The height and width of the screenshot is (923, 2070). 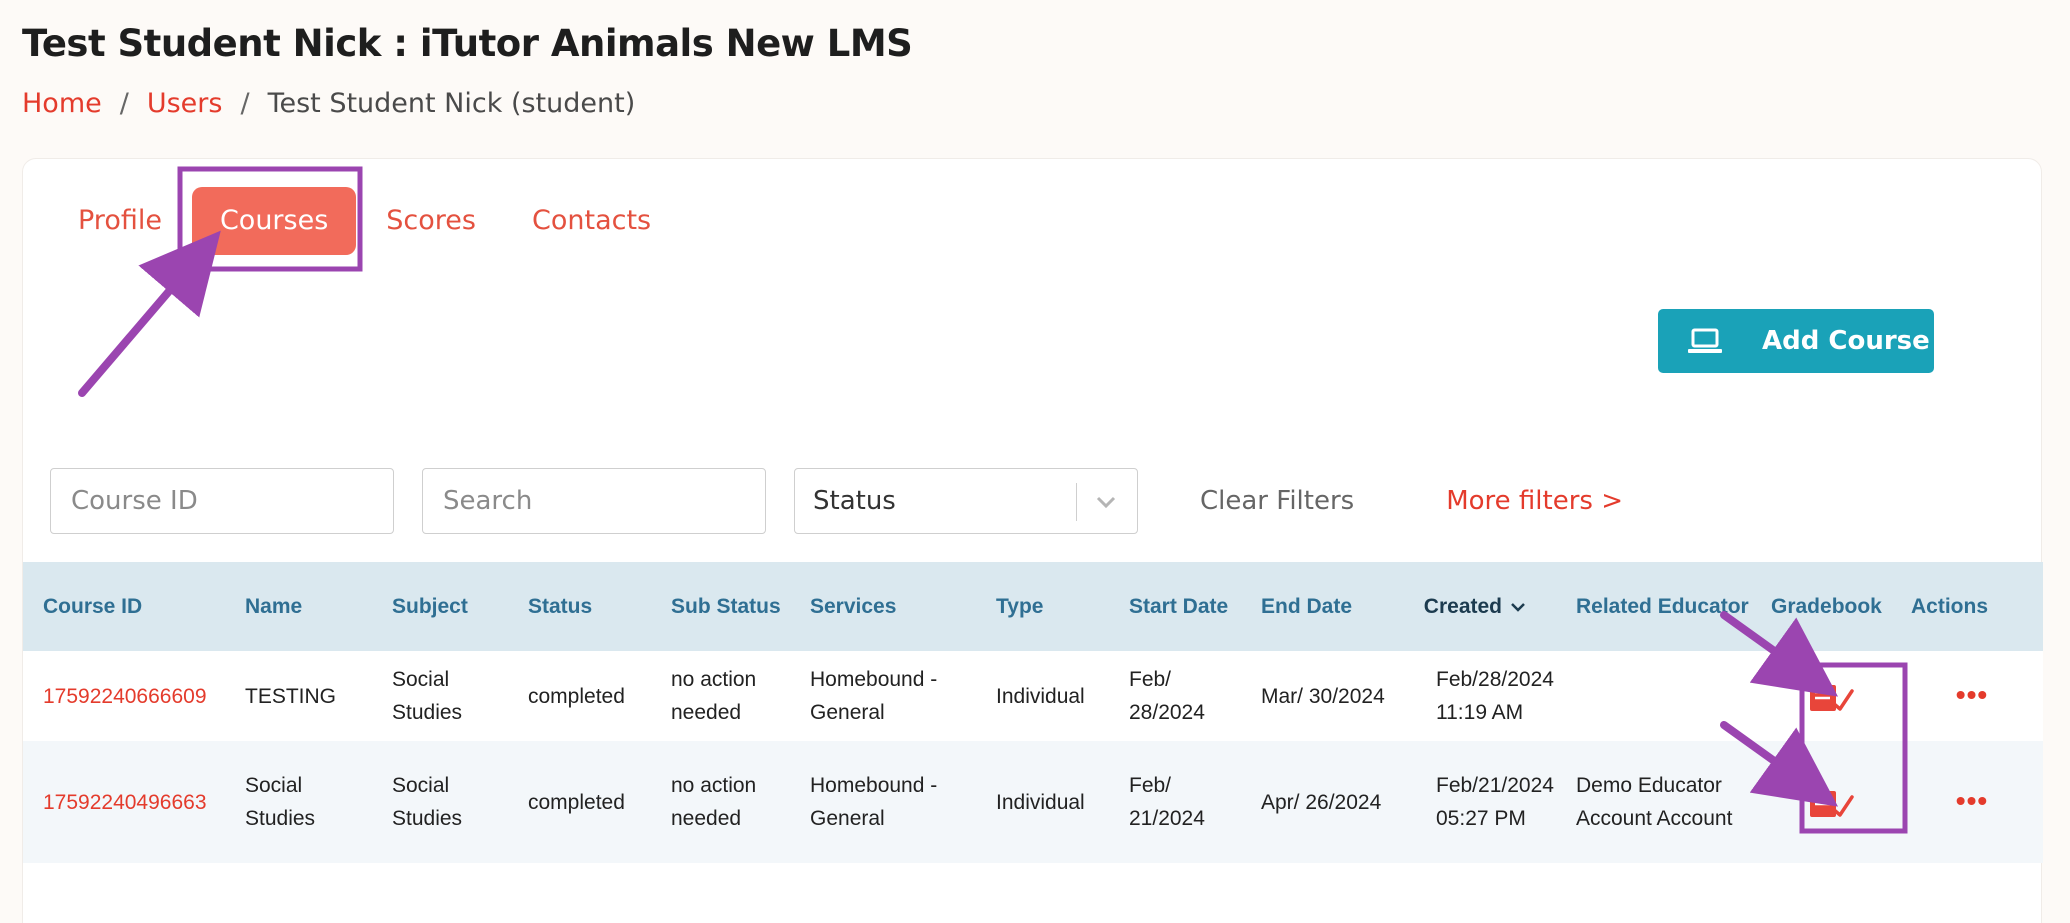 I want to click on breadcrumb-current: Test Student Nick (student), so click(x=451, y=103).